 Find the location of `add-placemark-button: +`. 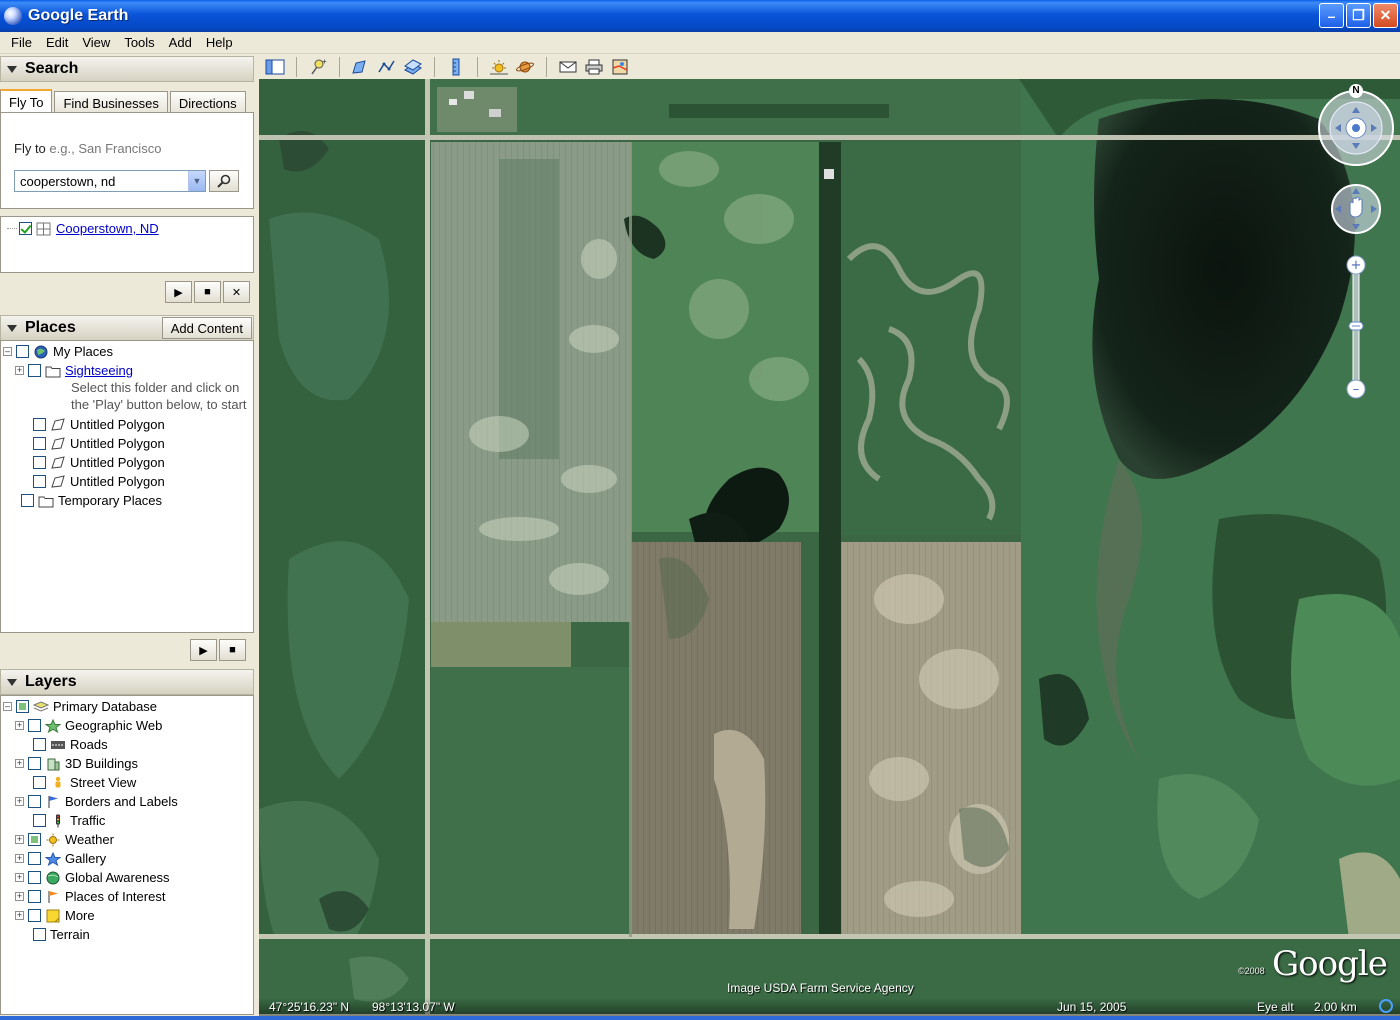

add-placemark-button: + is located at coordinates (318, 67).